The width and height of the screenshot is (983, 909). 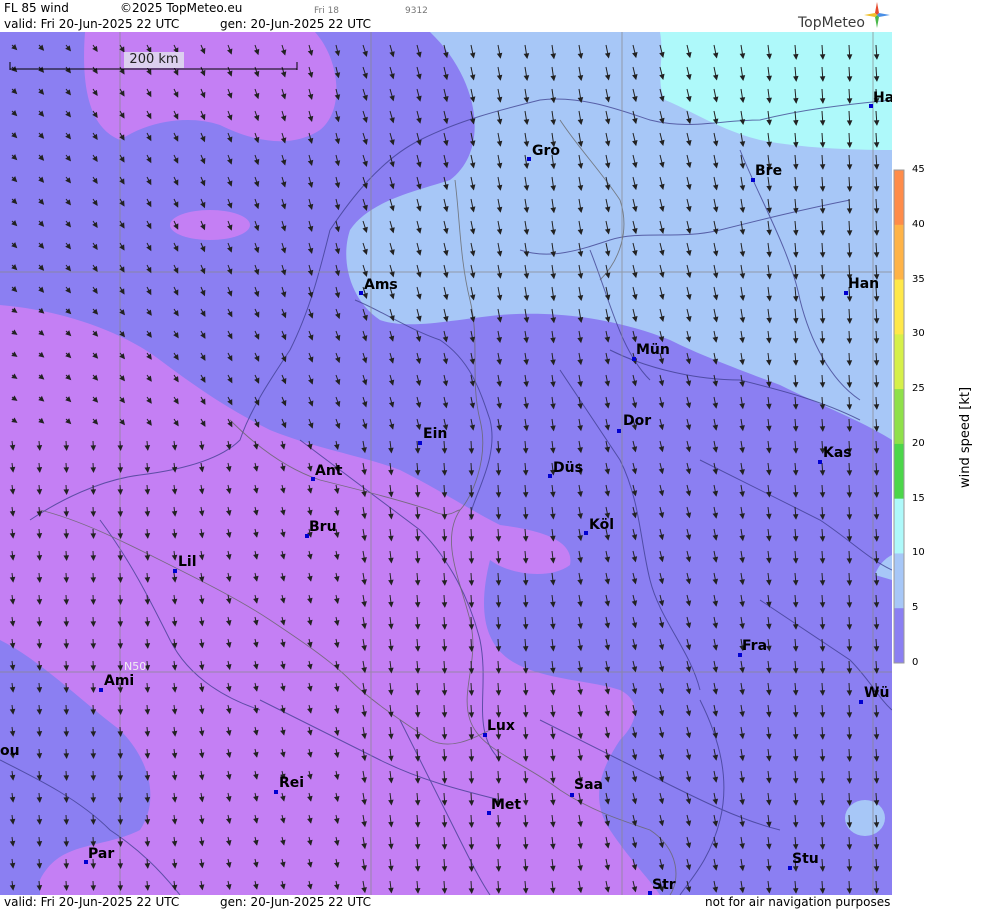 I want to click on city-label-gro: Gro, so click(x=546, y=151).